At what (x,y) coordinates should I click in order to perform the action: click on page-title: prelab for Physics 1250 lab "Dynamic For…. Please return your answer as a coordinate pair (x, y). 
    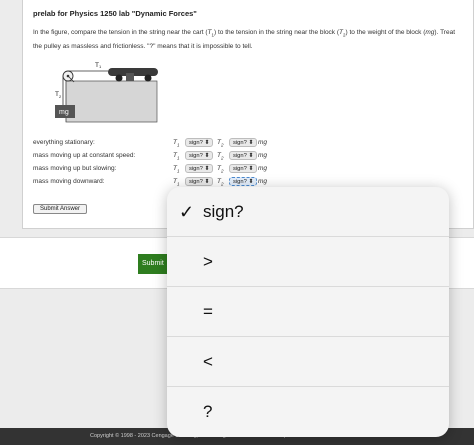
    Looking at the image, I should click on (115, 13).